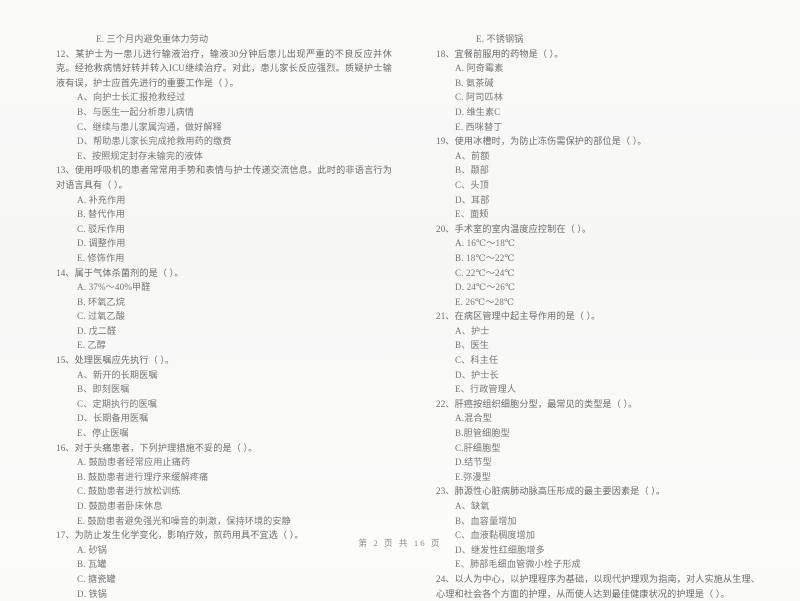 Image resolution: width=800 pixels, height=601 pixels. I want to click on question-number: 14、, so click(65, 272).